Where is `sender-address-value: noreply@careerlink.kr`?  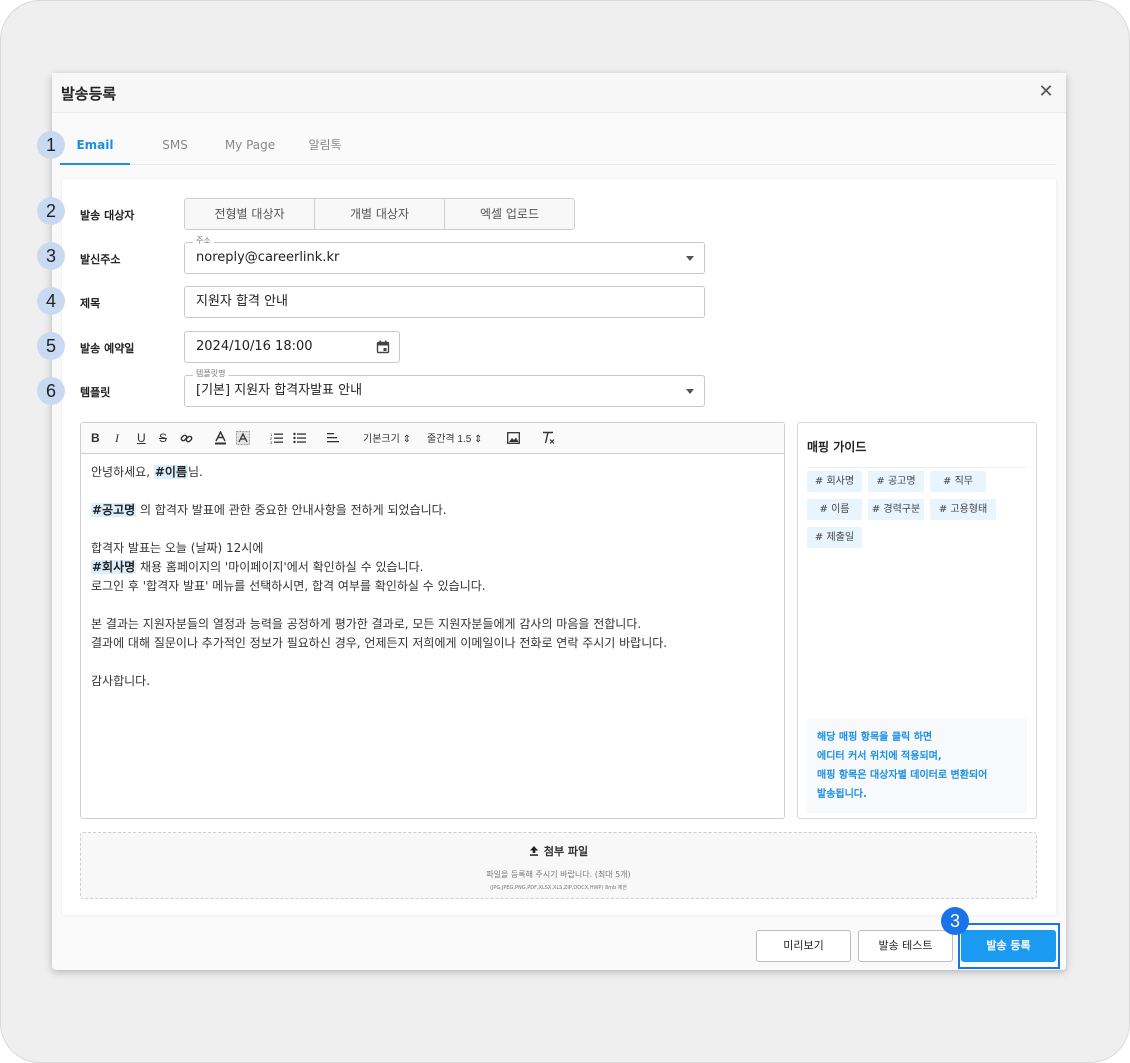
sender-address-value: noreply@careerlink.kr is located at coordinates (268, 257).